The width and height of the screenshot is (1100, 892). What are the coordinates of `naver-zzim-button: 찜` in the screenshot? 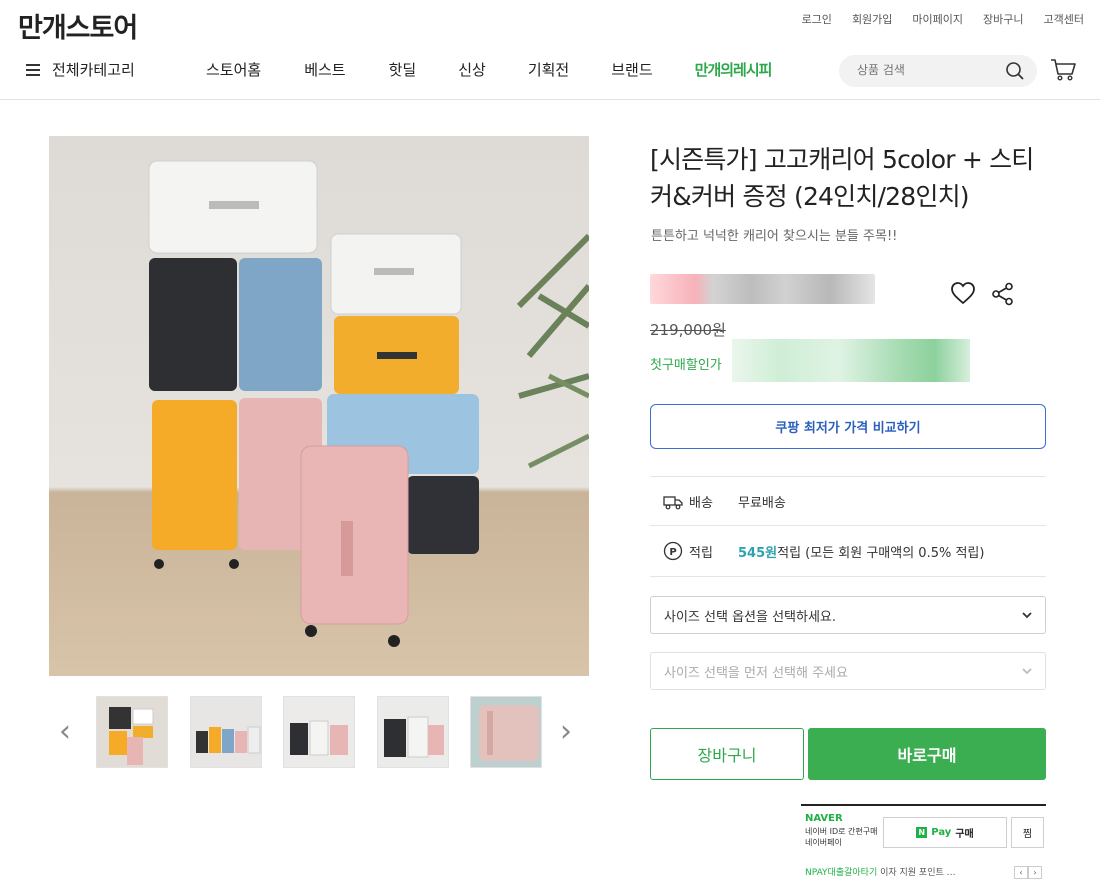 It's located at (1027, 832).